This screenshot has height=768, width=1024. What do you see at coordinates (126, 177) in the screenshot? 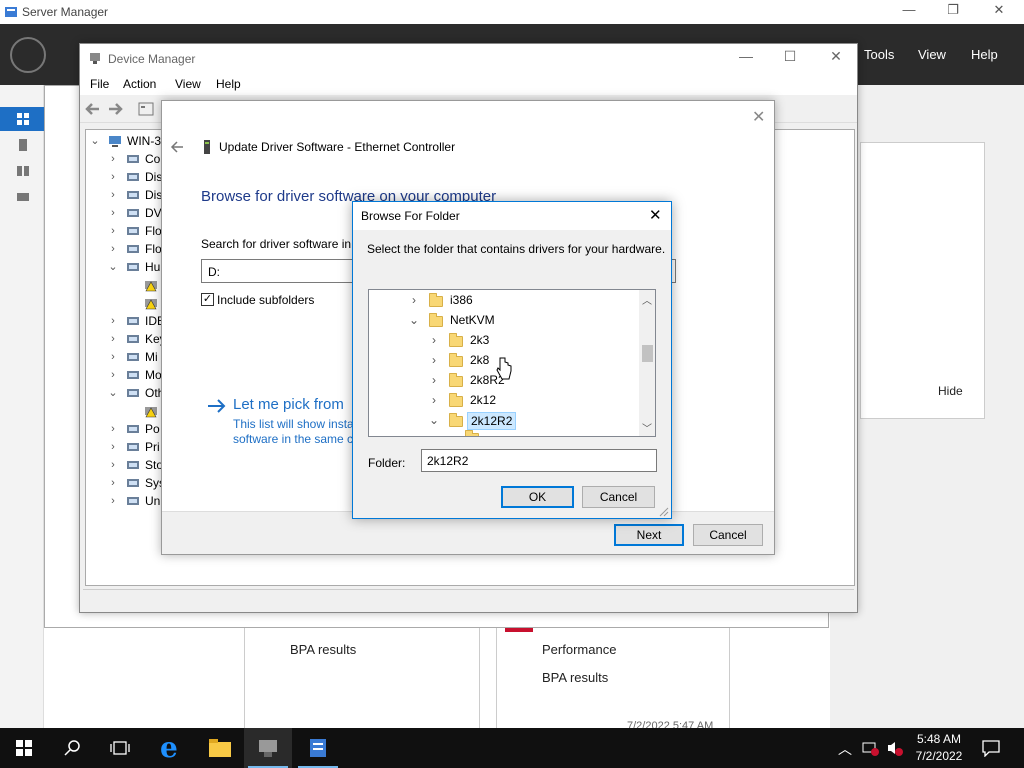
I see `device-category-row: › Dis` at bounding box center [126, 177].